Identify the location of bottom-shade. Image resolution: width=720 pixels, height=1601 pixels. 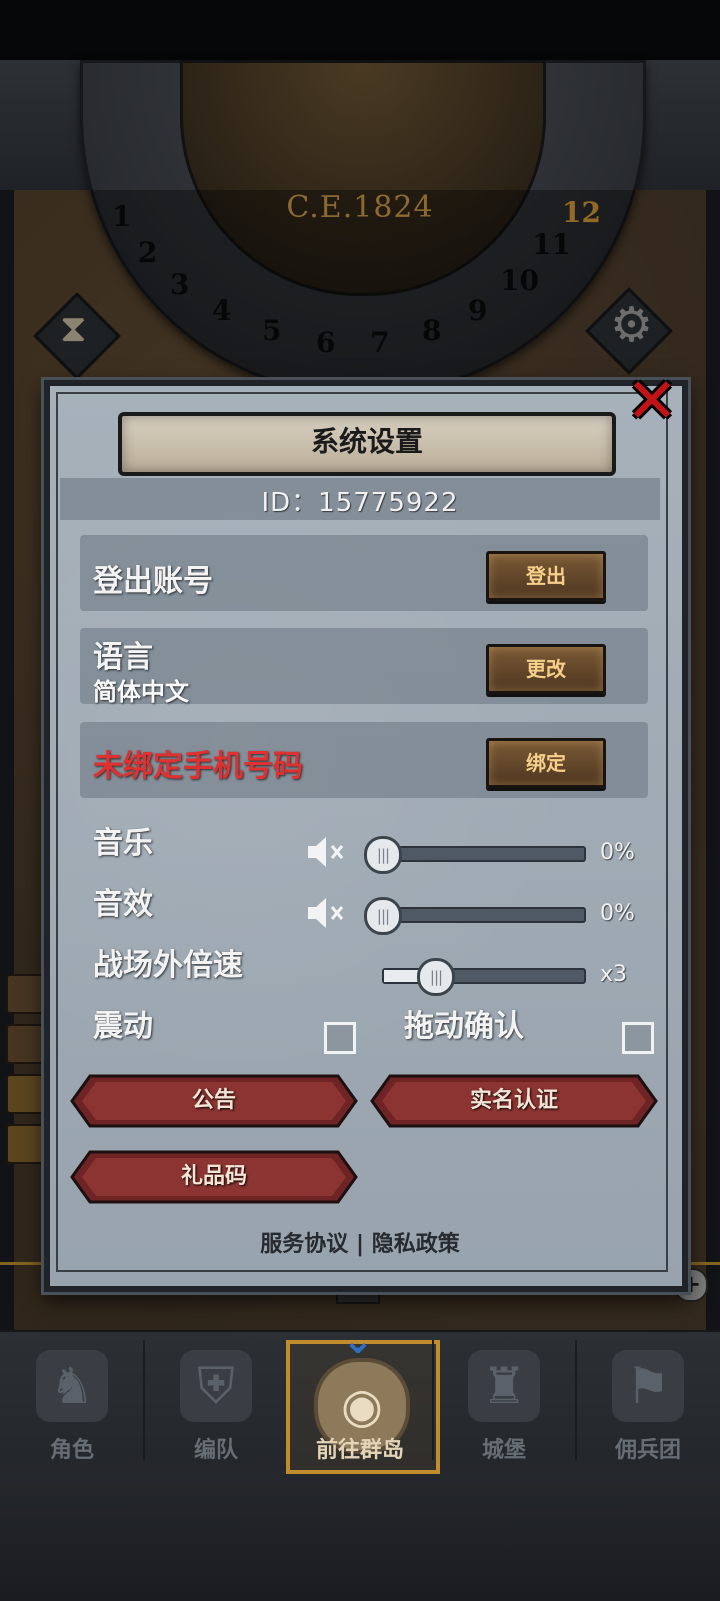
(360, 1535).